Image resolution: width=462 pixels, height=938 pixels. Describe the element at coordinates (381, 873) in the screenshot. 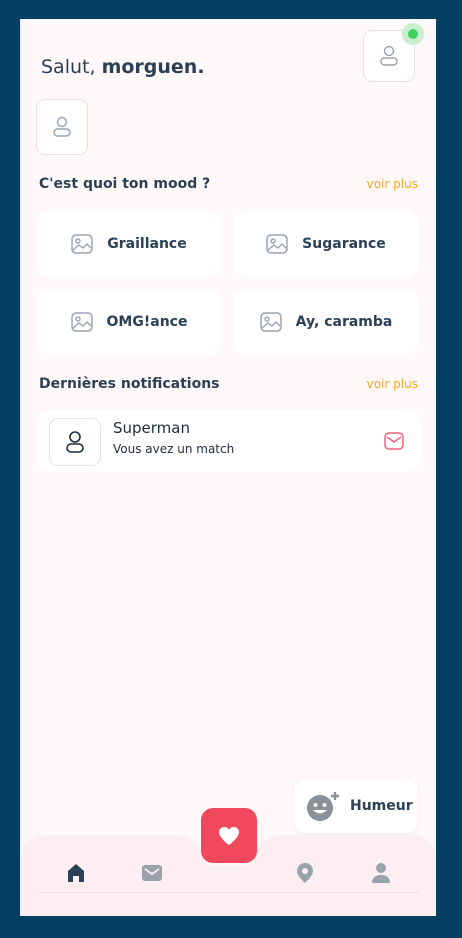

I see `profile-icon` at that location.